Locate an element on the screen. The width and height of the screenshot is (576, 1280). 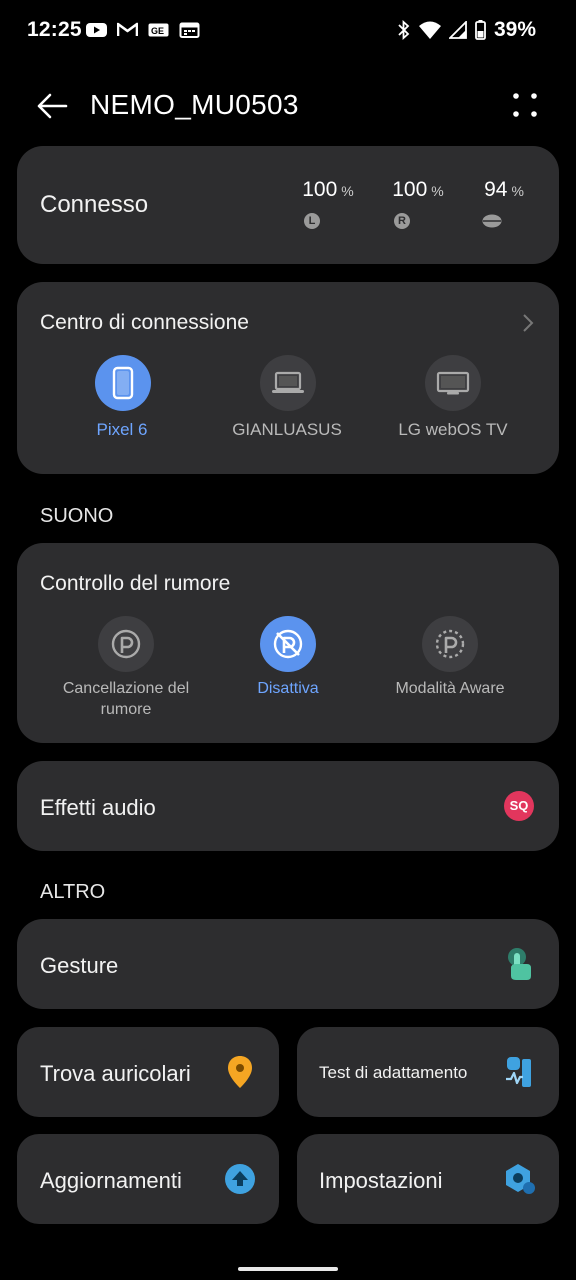
gesture-touch-icon is located at coordinates (519, 964).